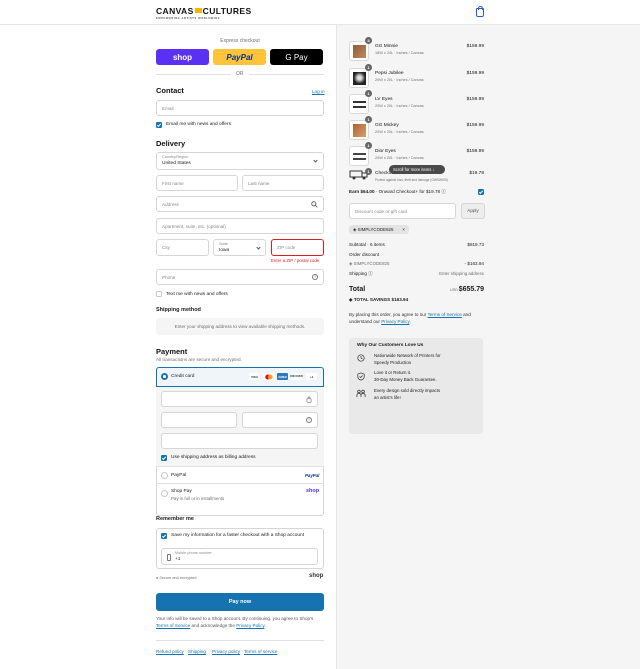  I want to click on name-on-card-field, so click(239, 441).